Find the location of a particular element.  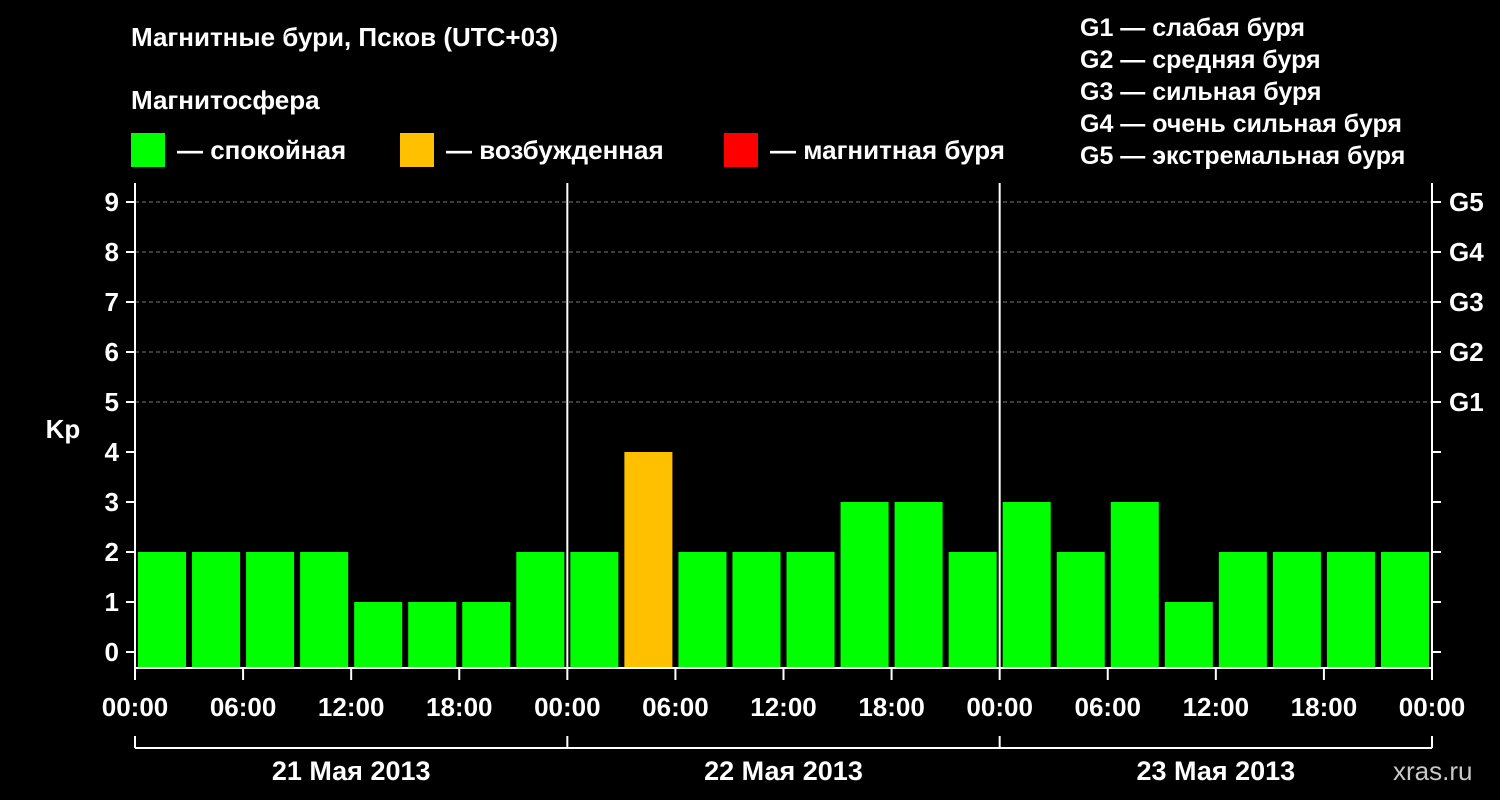

g-tick-label: G2 is located at coordinates (1466, 352).